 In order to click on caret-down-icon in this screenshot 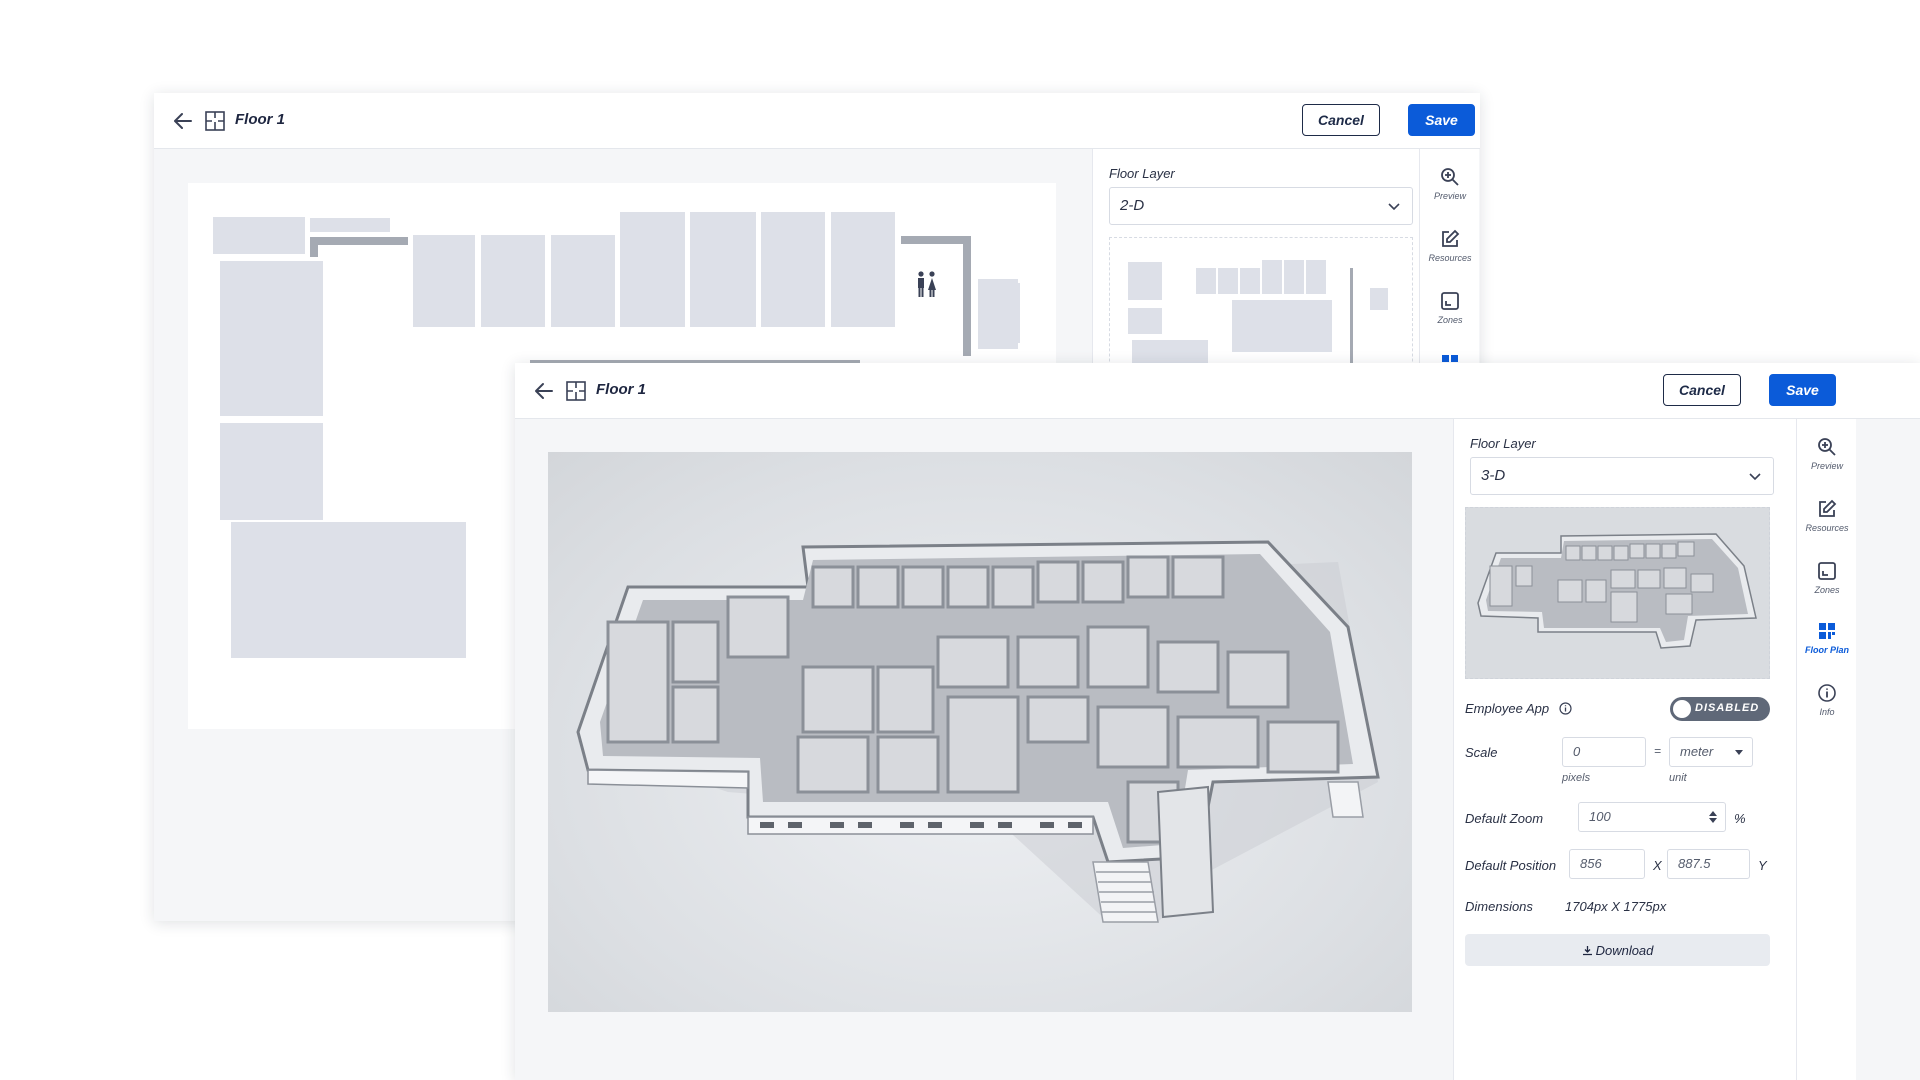, I will do `click(1739, 752)`.